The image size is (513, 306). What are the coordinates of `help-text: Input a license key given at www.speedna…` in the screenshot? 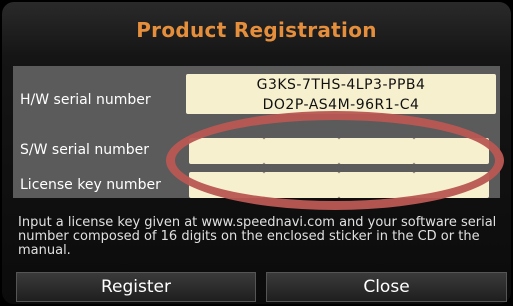 It's located at (257, 236).